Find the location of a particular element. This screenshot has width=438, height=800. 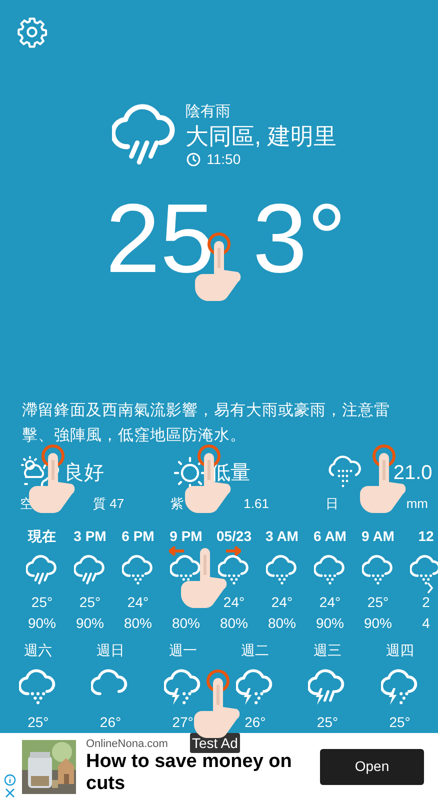

stat-label: 紫 is located at coordinates (177, 504).